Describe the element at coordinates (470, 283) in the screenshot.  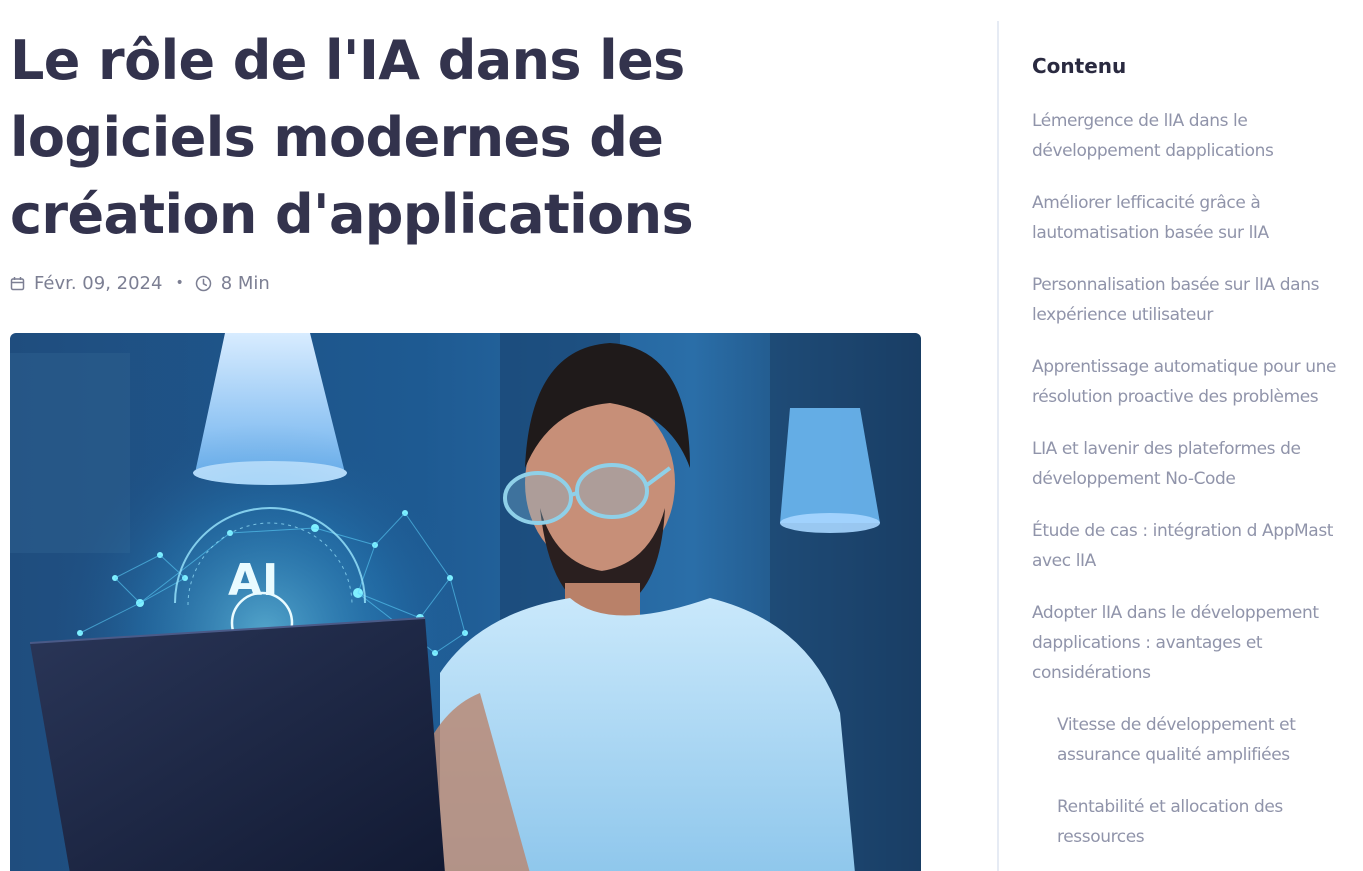
I see `article-meta: Févr. 09, 2024 • 8 Min` at that location.